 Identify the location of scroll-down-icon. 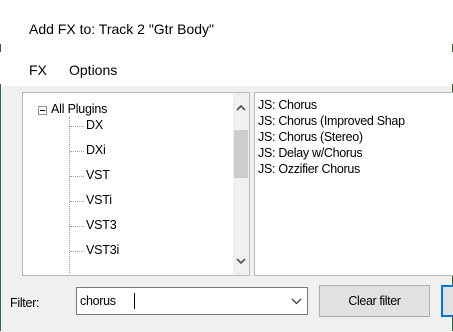
(241, 261).